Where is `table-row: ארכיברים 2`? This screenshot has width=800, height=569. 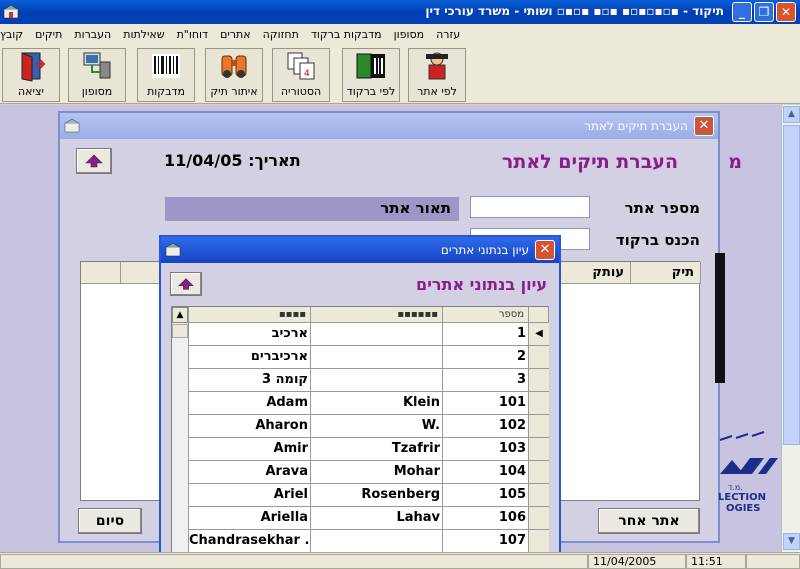 table-row: ארכיברים 2 is located at coordinates (369, 357).